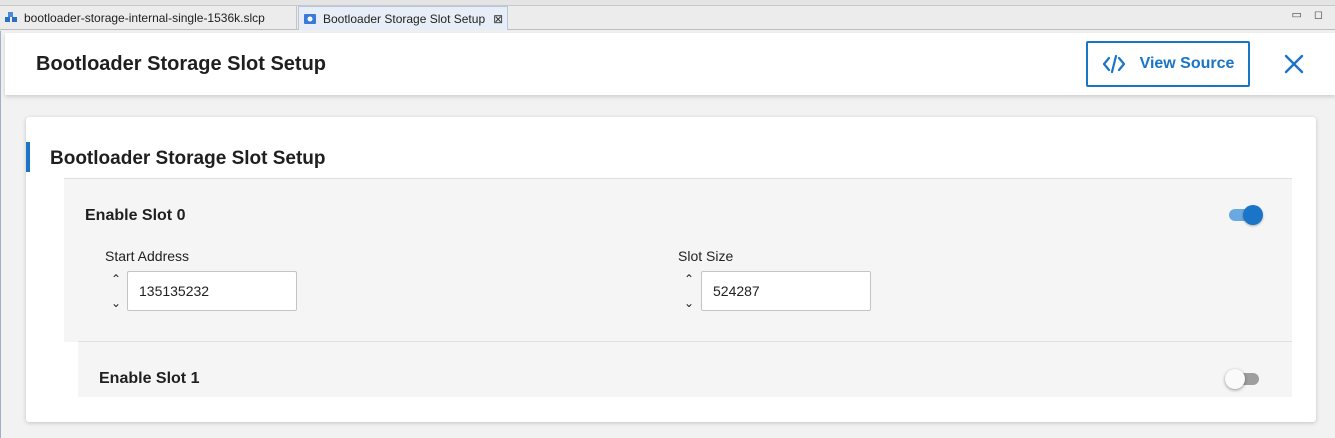 This screenshot has width=1335, height=438. I want to click on view-source-button: View Source, so click(1168, 64).